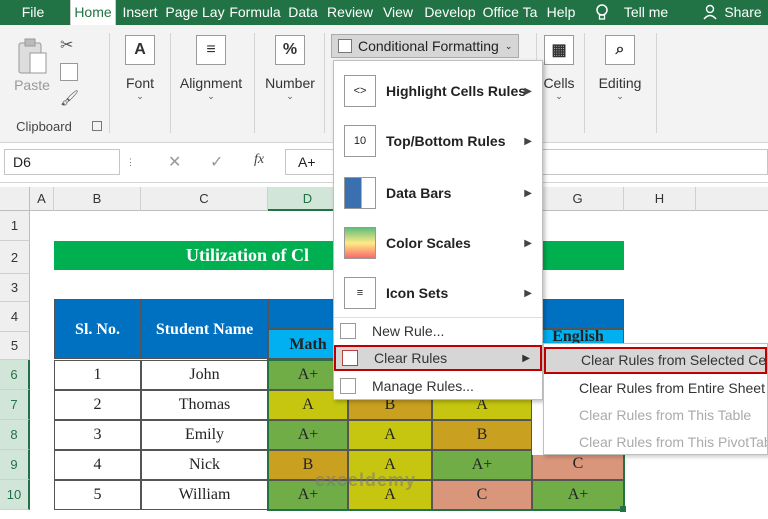 This screenshot has height=519, width=768. What do you see at coordinates (303, 12) in the screenshot?
I see `tab-data: Data` at bounding box center [303, 12].